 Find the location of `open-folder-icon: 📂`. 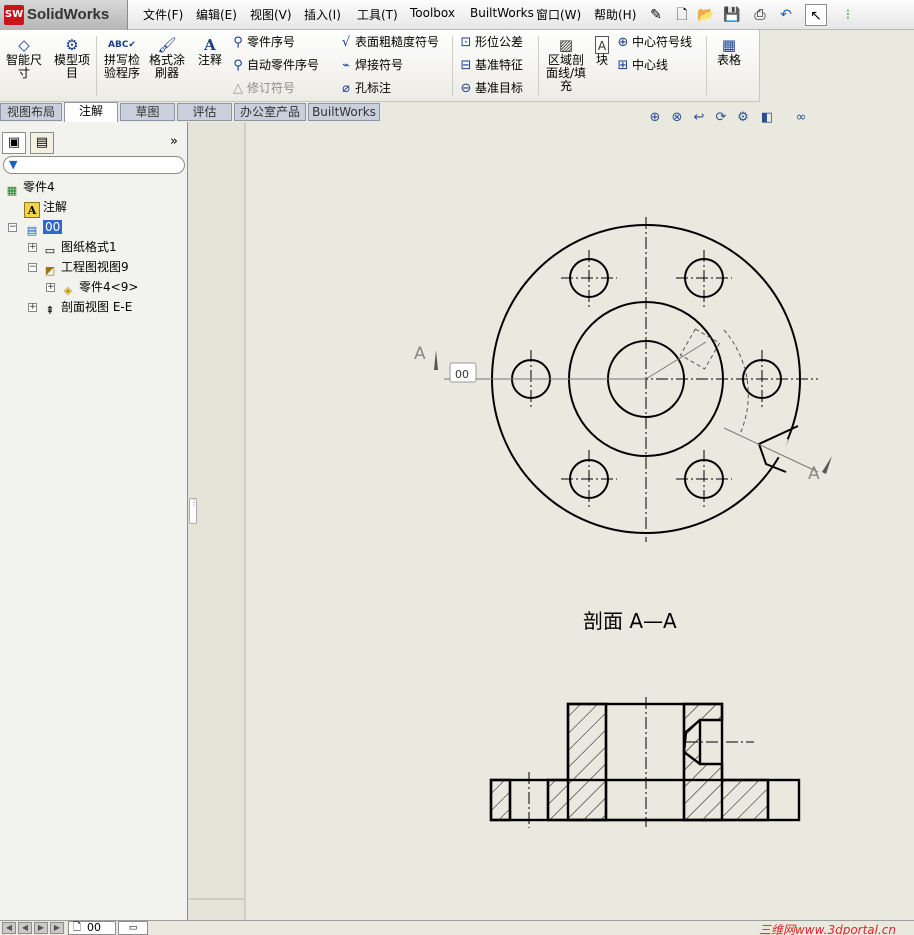

open-folder-icon: 📂 is located at coordinates (706, 15).